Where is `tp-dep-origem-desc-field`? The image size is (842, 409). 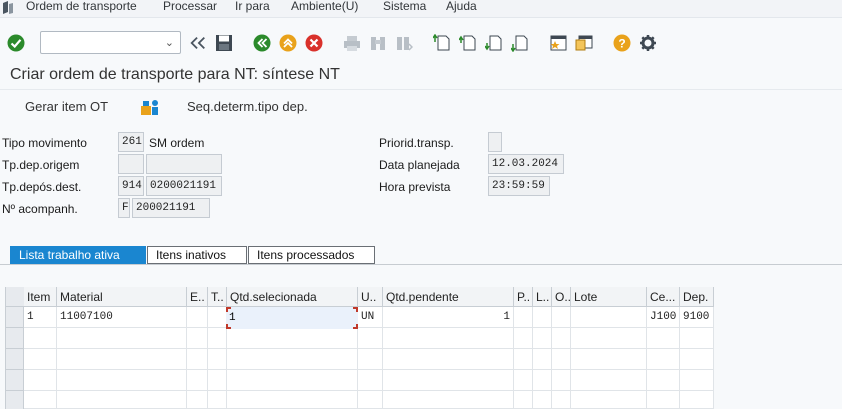 tp-dep-origem-desc-field is located at coordinates (184, 164).